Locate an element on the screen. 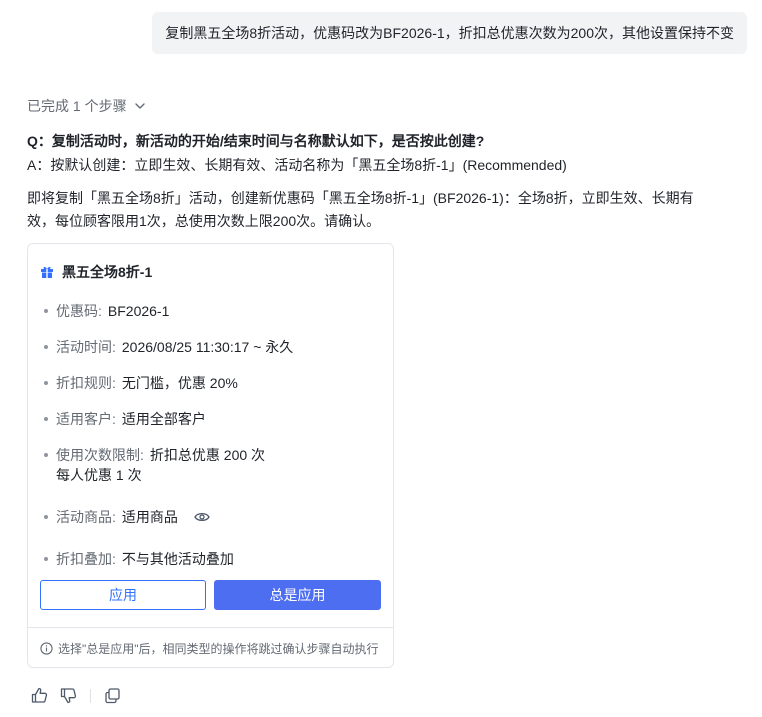 This screenshot has height=717, width=762. detail-value: 不与其他活动叠加 is located at coordinates (177, 559).